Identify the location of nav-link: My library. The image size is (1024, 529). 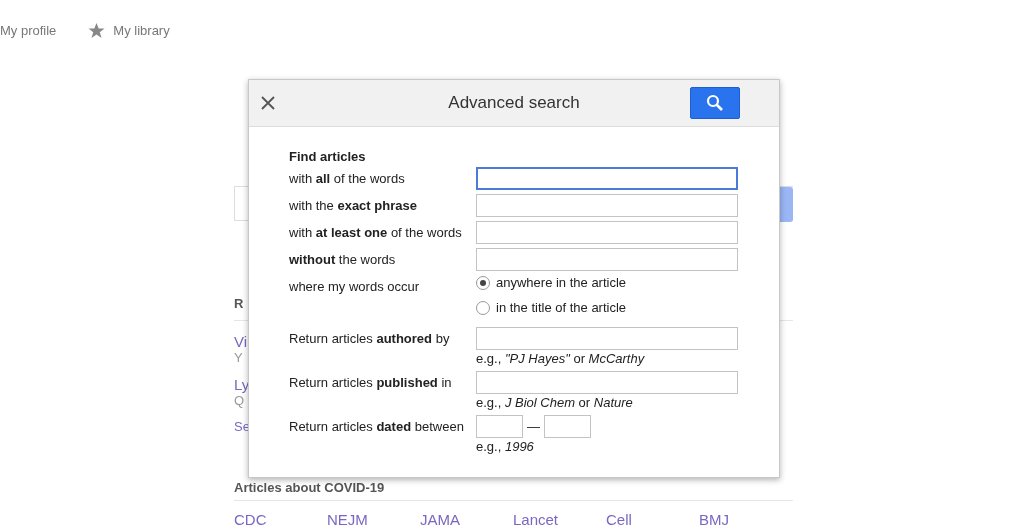
(141, 31).